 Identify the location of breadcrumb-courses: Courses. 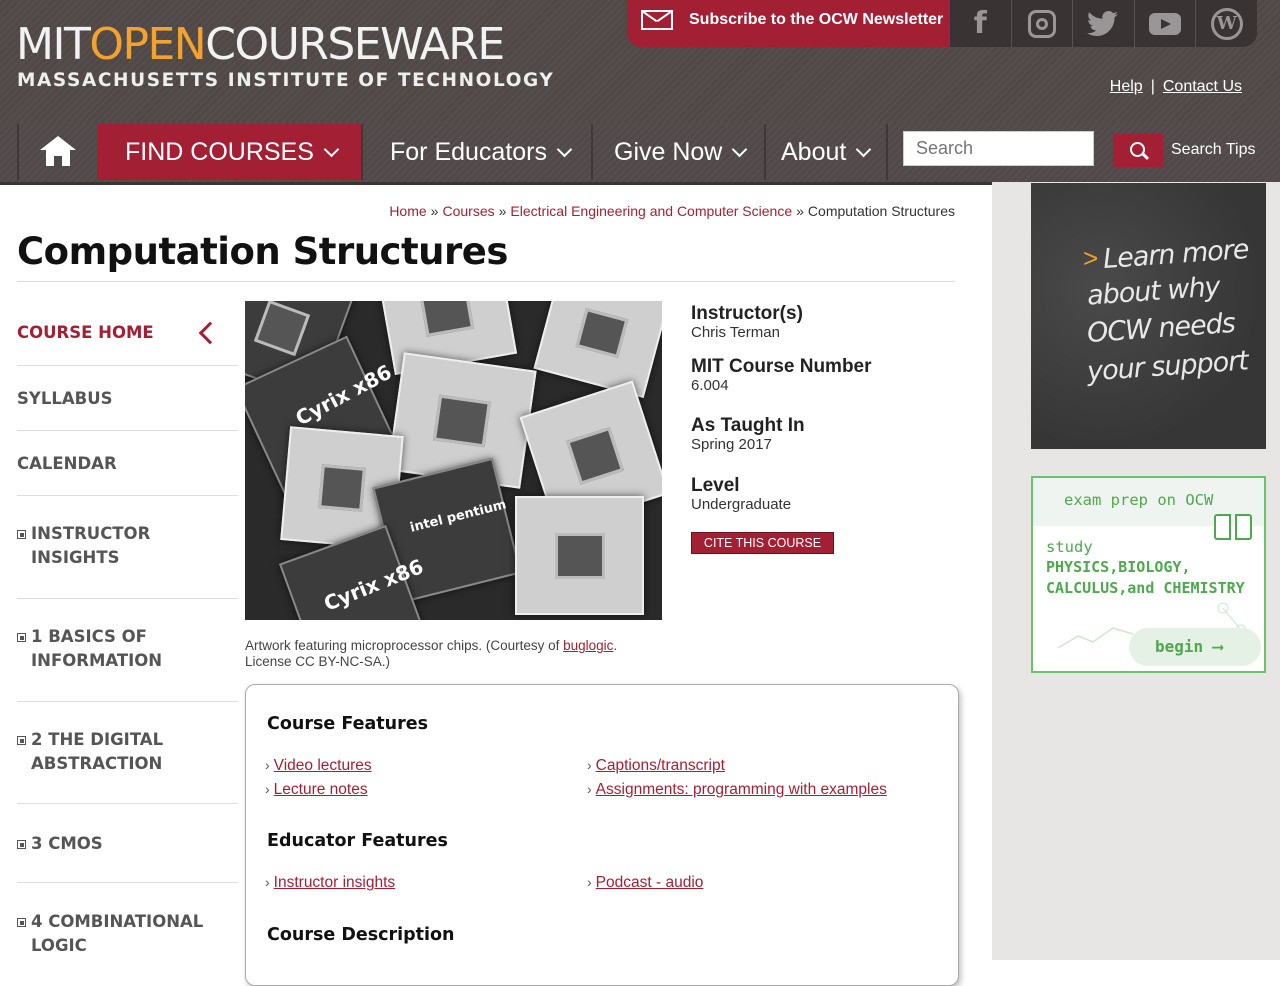
(468, 211).